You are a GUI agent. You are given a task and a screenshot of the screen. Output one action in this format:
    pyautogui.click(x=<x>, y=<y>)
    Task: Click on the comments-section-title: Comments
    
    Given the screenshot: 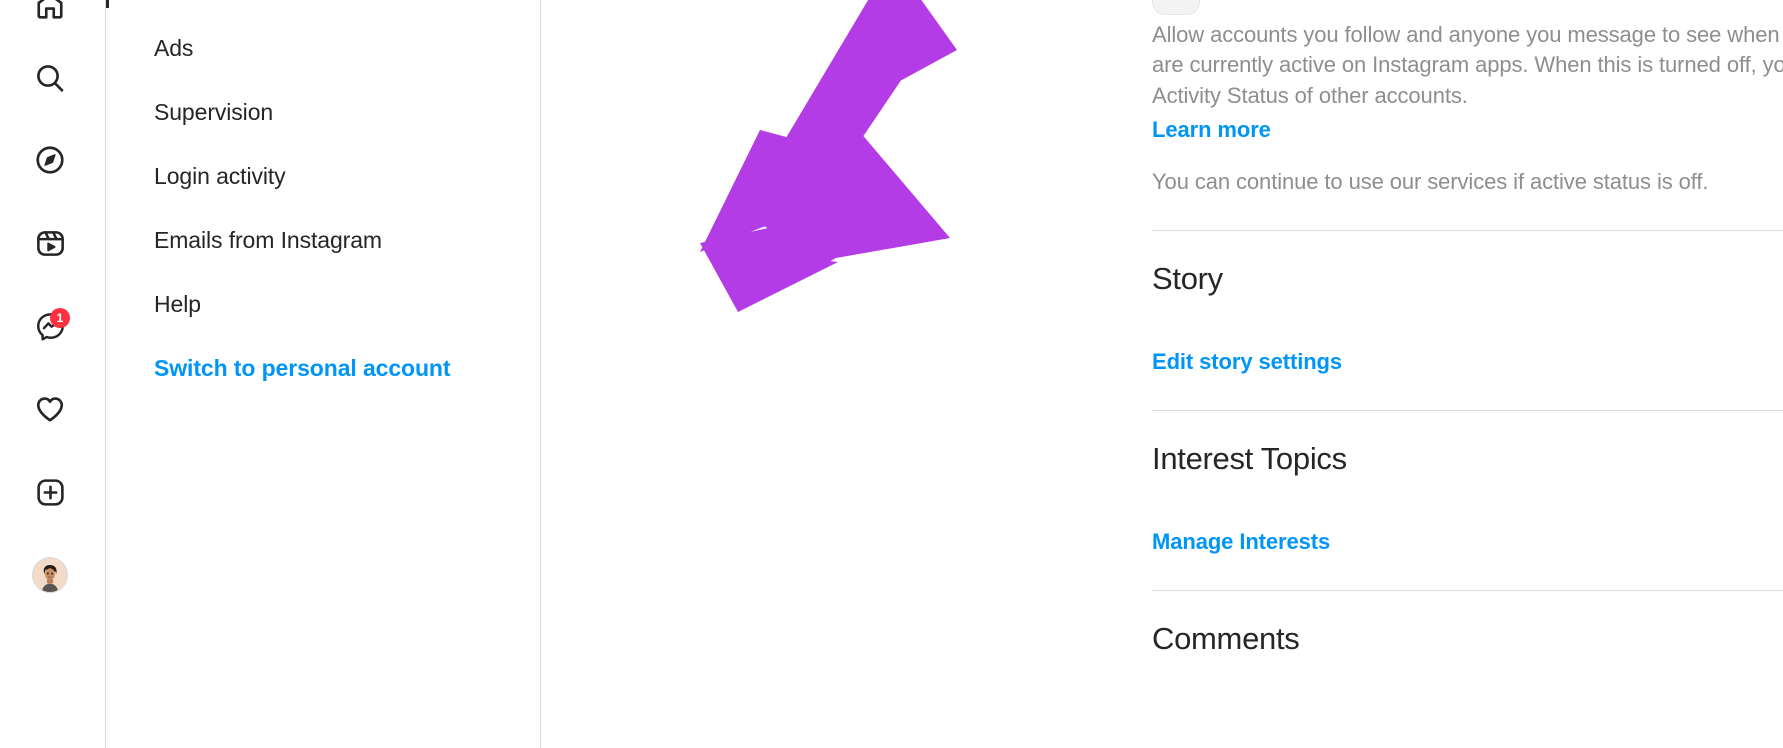 What is the action you would take?
    pyautogui.click(x=1226, y=638)
    